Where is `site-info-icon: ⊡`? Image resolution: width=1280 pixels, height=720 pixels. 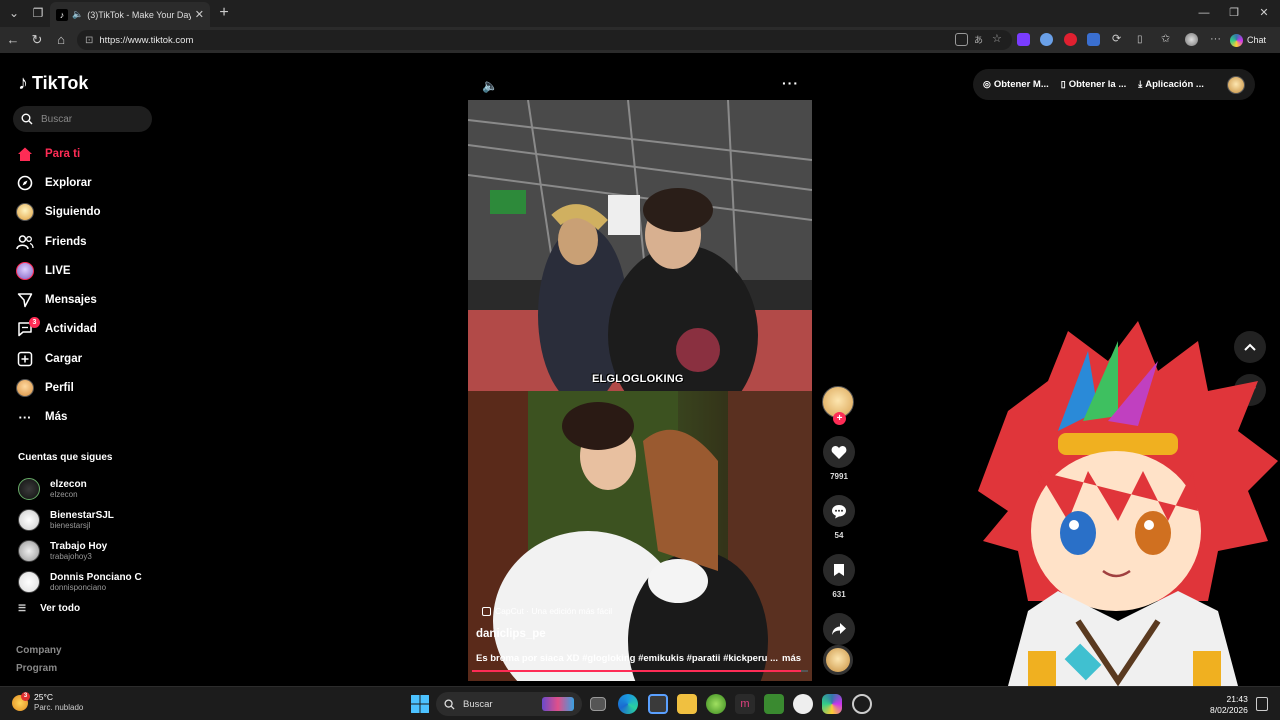
site-info-icon: ⊡ is located at coordinates (89, 40).